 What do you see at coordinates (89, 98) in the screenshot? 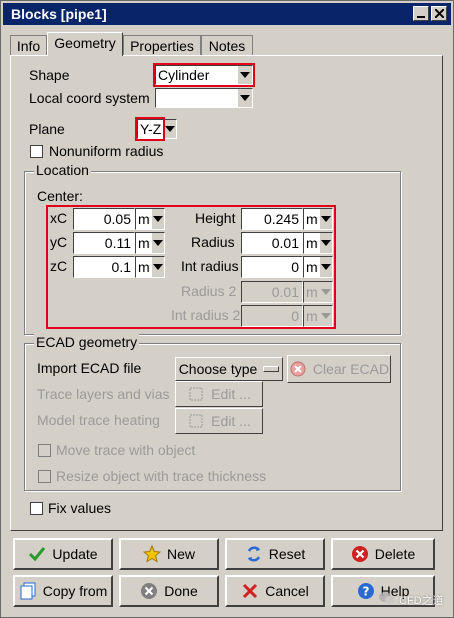
I see `local-coord-label: Local coord system` at bounding box center [89, 98].